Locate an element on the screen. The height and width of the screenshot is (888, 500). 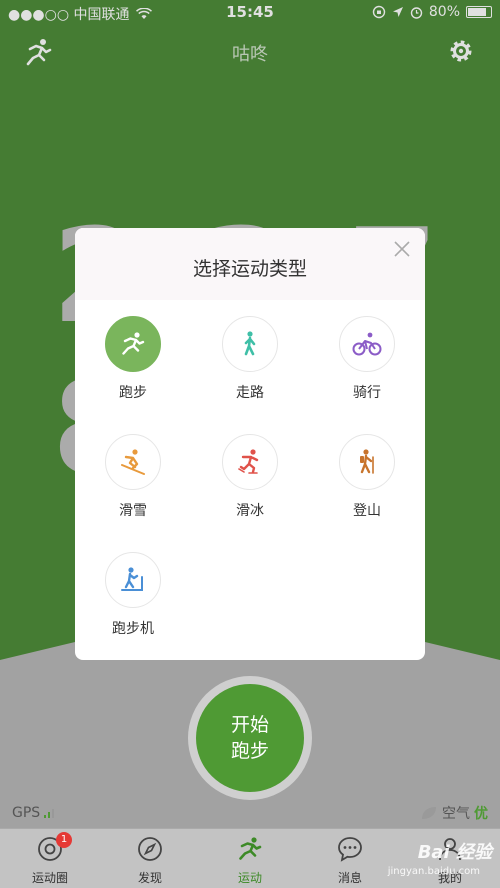
signal-bars-icon is located at coordinates (49, 813).